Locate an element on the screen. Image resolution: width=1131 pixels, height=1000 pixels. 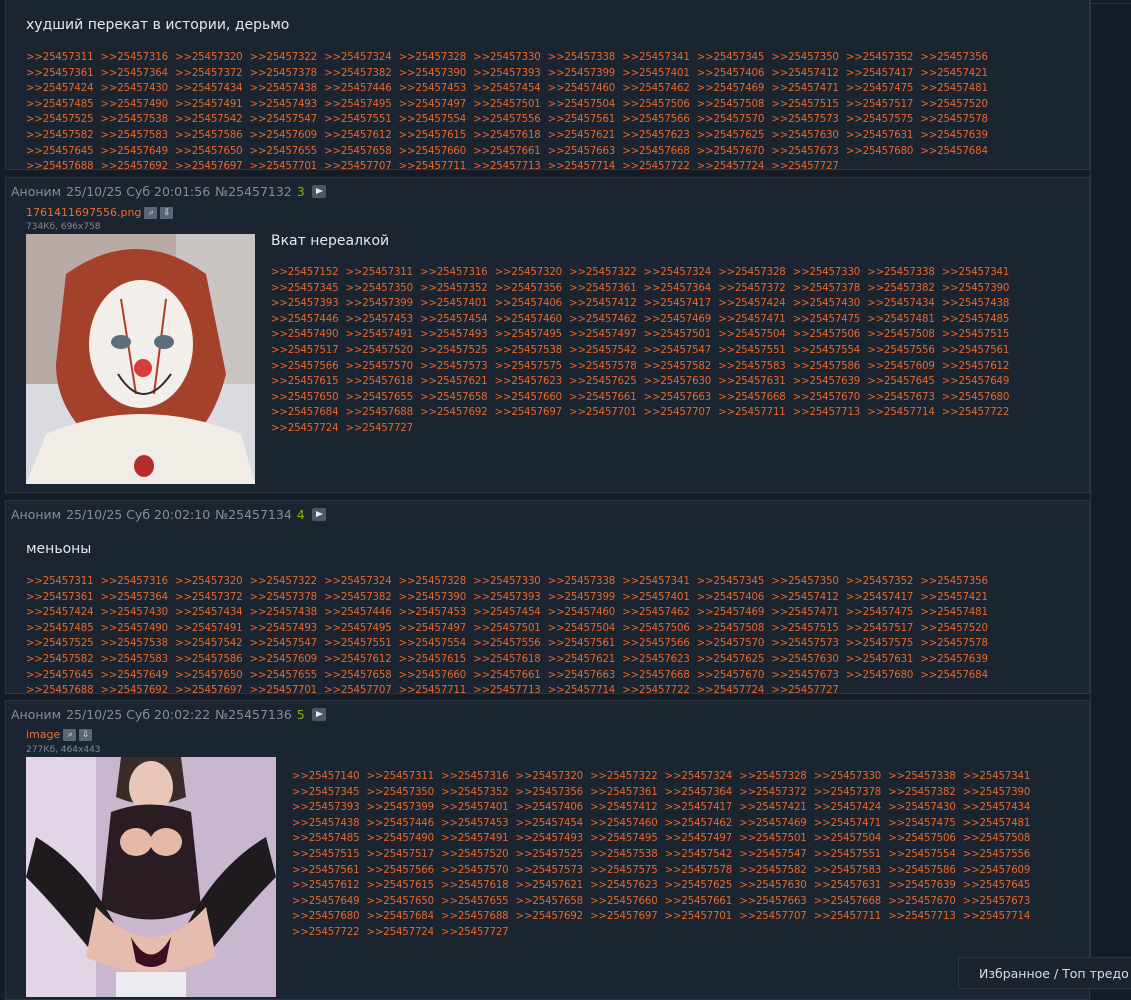
reply-link: >>25457668 is located at coordinates (752, 397).